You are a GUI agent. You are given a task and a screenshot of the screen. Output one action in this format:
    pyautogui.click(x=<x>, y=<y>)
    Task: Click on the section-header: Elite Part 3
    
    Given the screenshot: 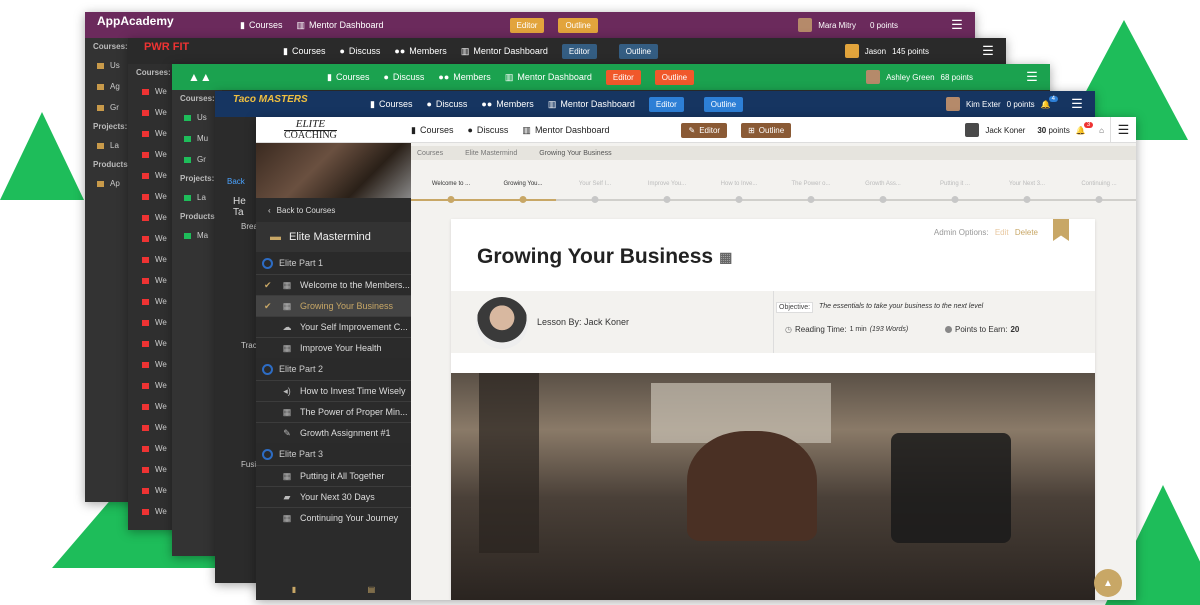 What is the action you would take?
    pyautogui.click(x=333, y=454)
    